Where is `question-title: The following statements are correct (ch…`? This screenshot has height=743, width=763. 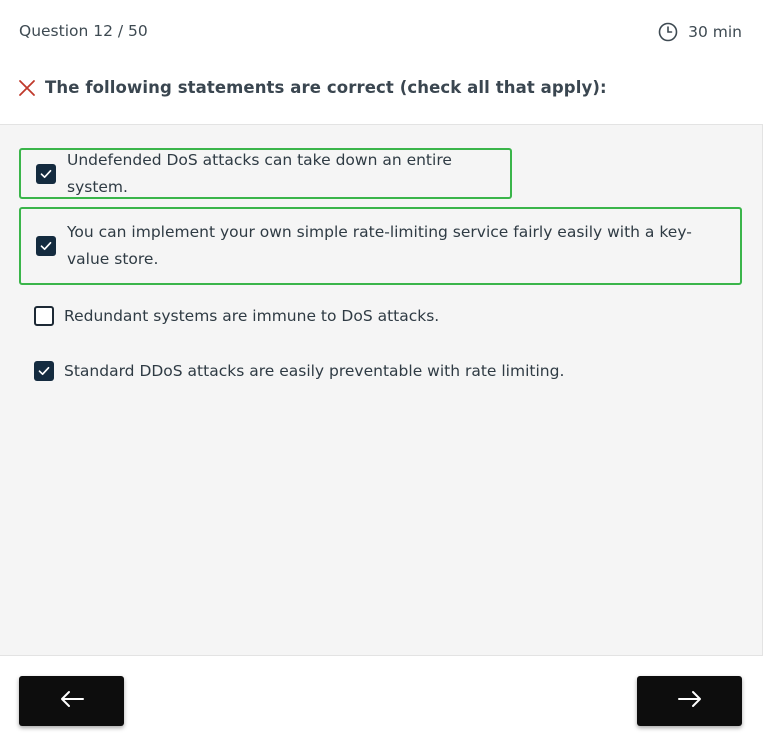
question-title: The following statements are correct (ch… is located at coordinates (326, 87).